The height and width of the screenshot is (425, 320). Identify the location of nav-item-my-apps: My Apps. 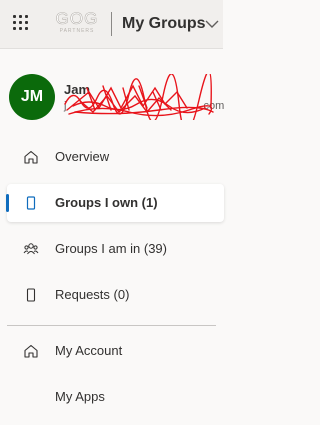
(115, 397).